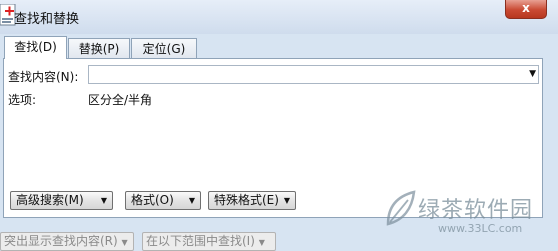  What do you see at coordinates (50, 200) in the screenshot?
I see `advanced-search-label: 高级搜索(M)` at bounding box center [50, 200].